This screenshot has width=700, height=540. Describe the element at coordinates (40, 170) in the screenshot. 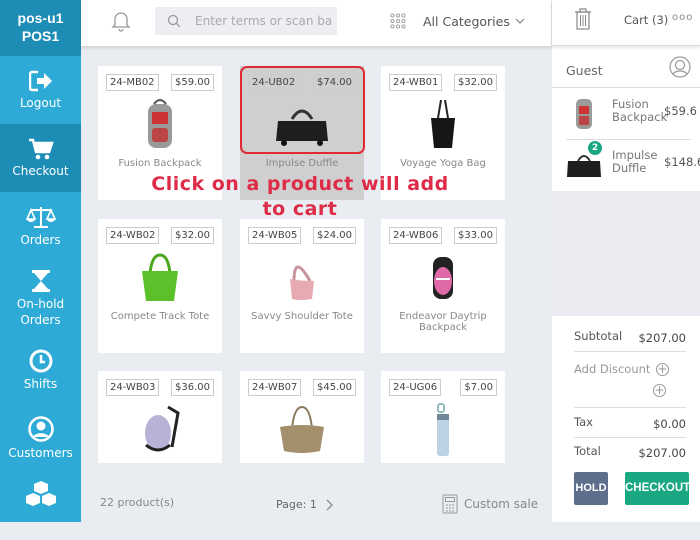

I see `sidebar-item-label: Checkout` at that location.